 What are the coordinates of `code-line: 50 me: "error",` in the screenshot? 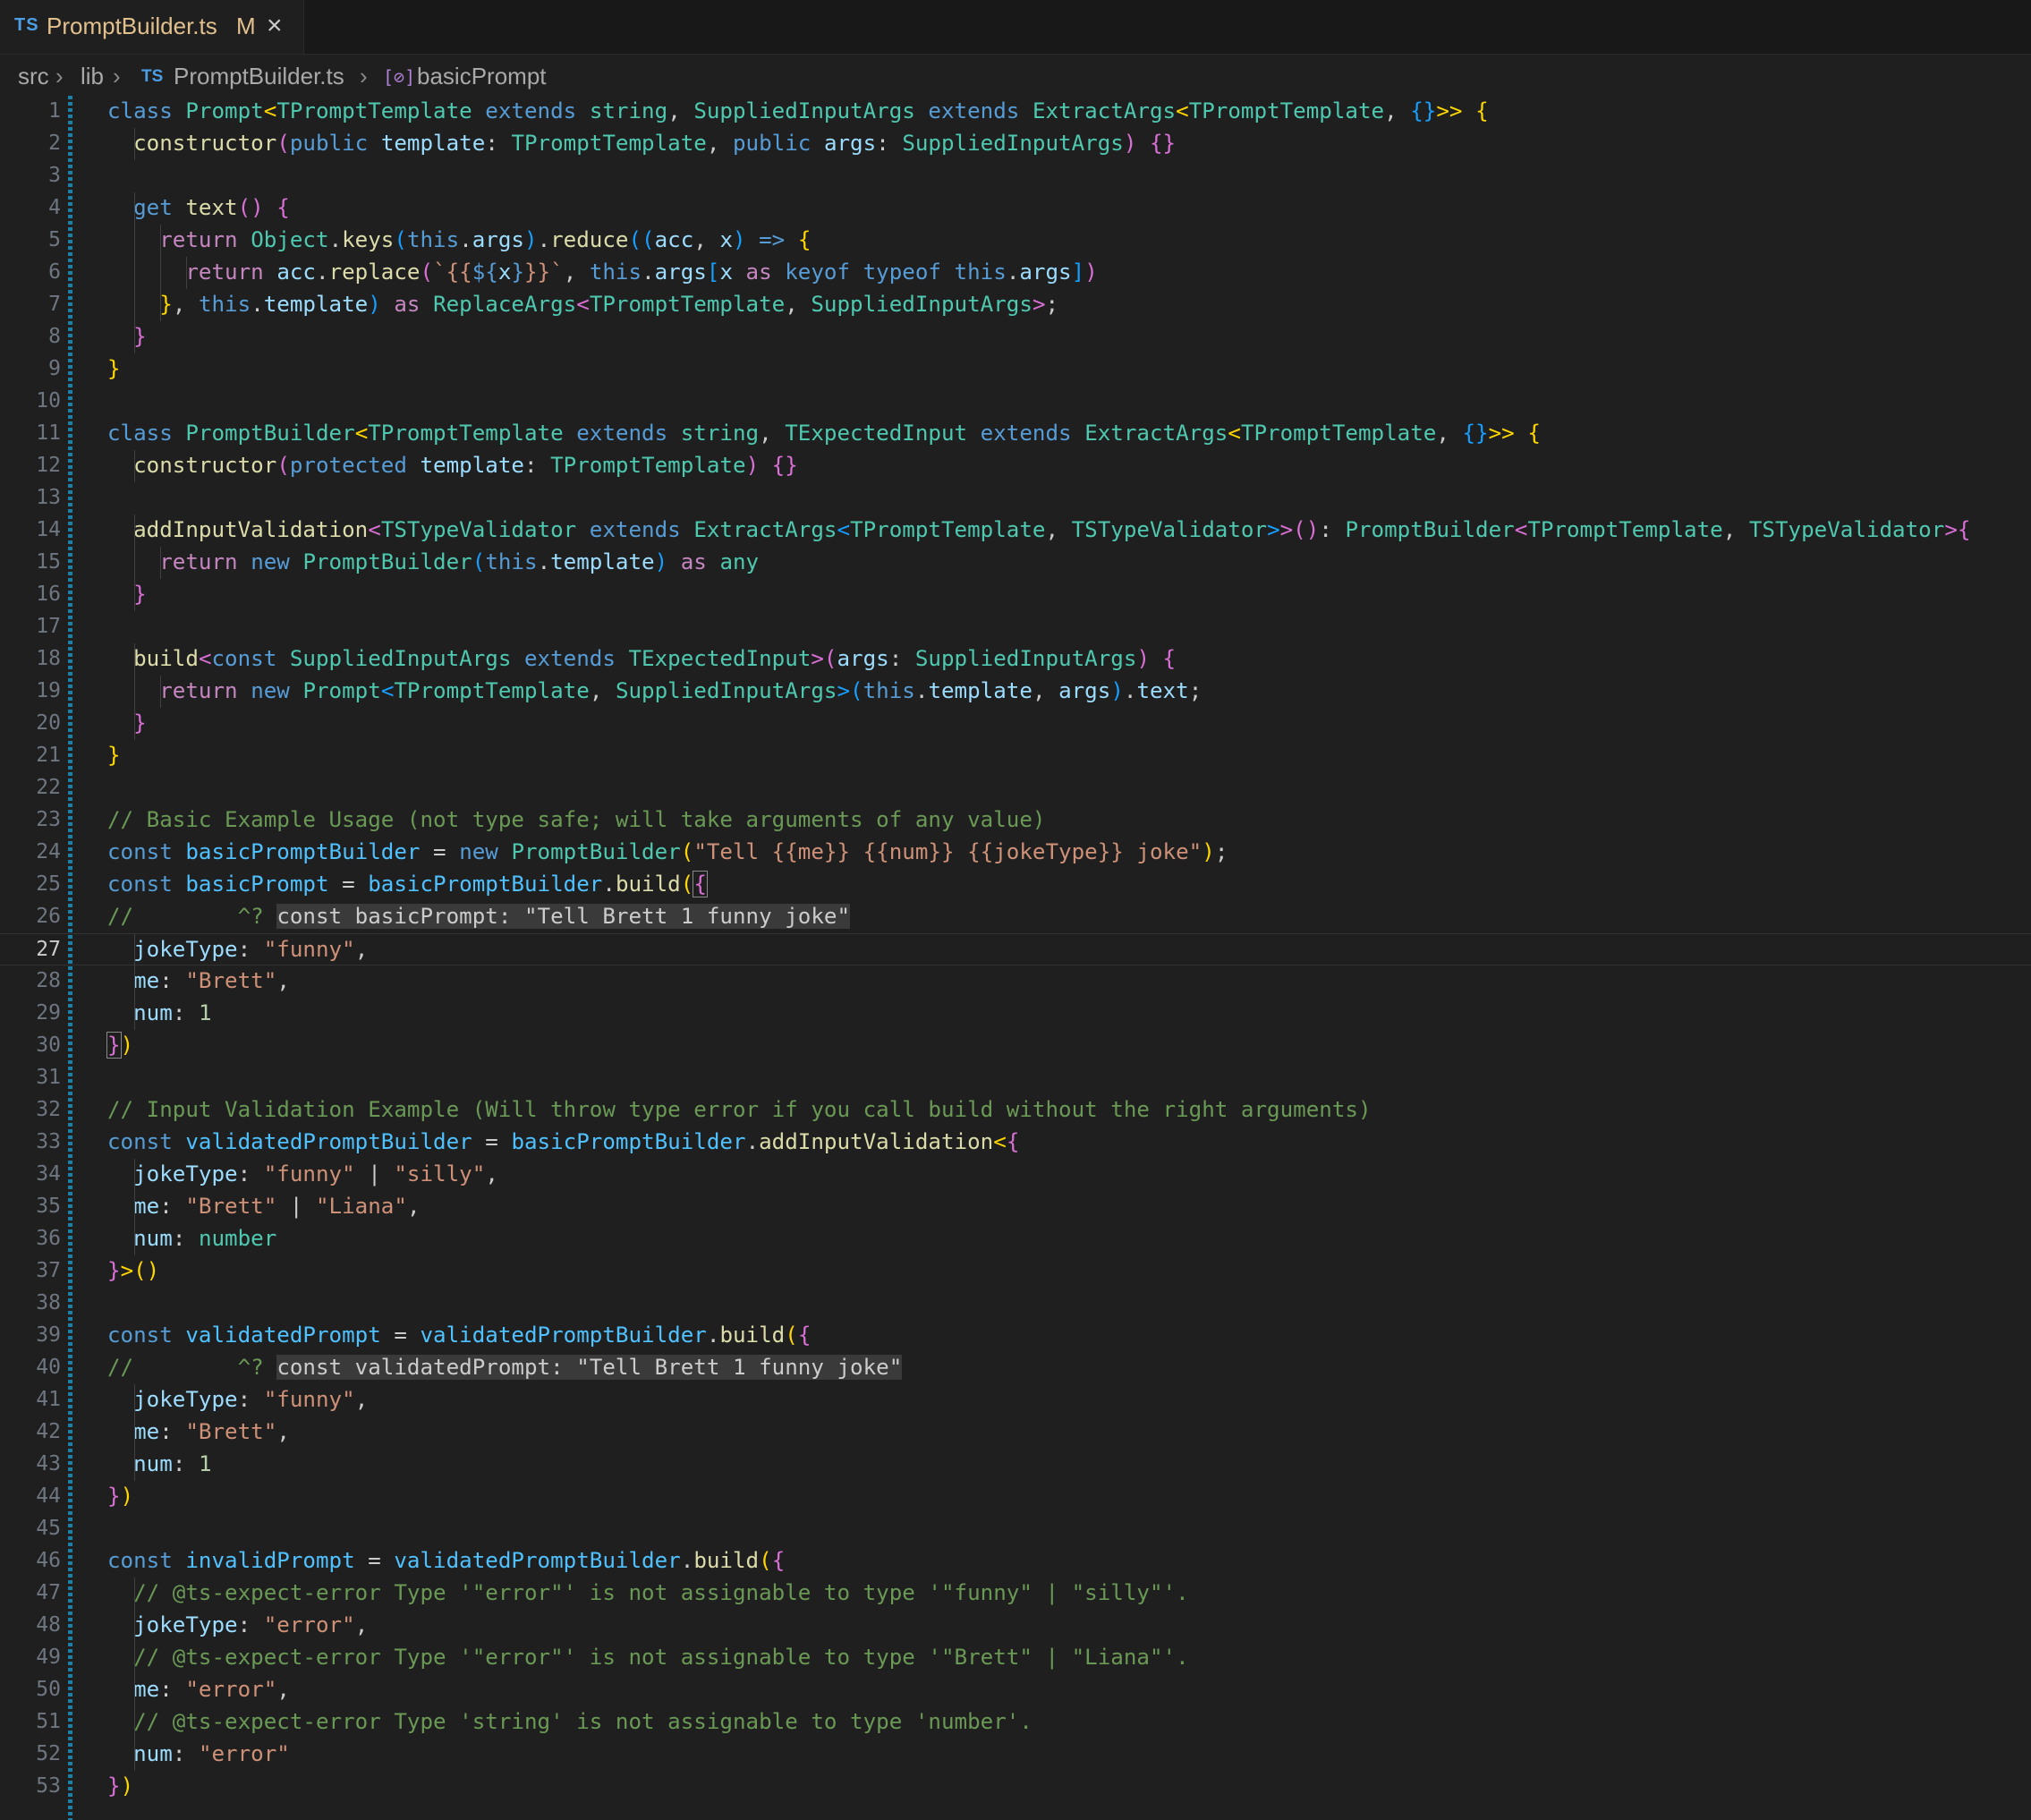 It's located at (1015, 1690).